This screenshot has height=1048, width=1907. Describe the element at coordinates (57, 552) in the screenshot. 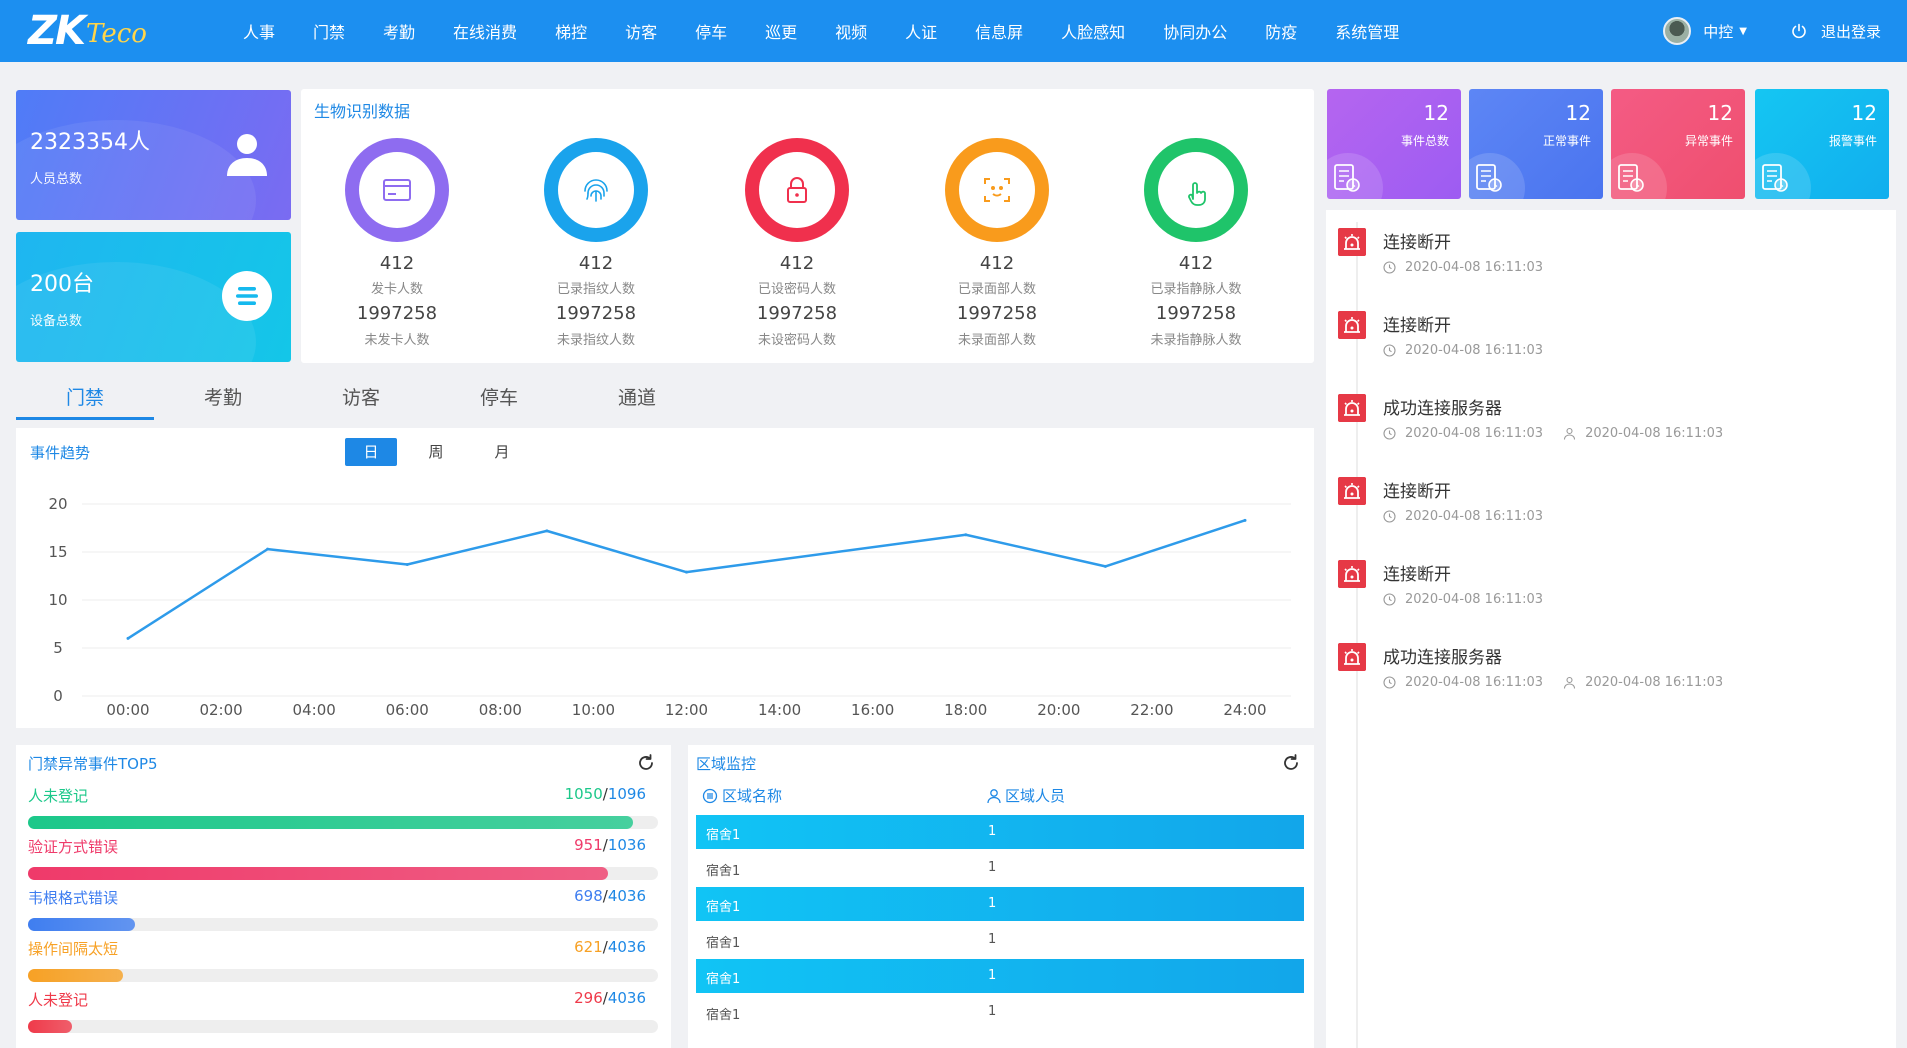

I see `y-tick-label: 15` at that location.